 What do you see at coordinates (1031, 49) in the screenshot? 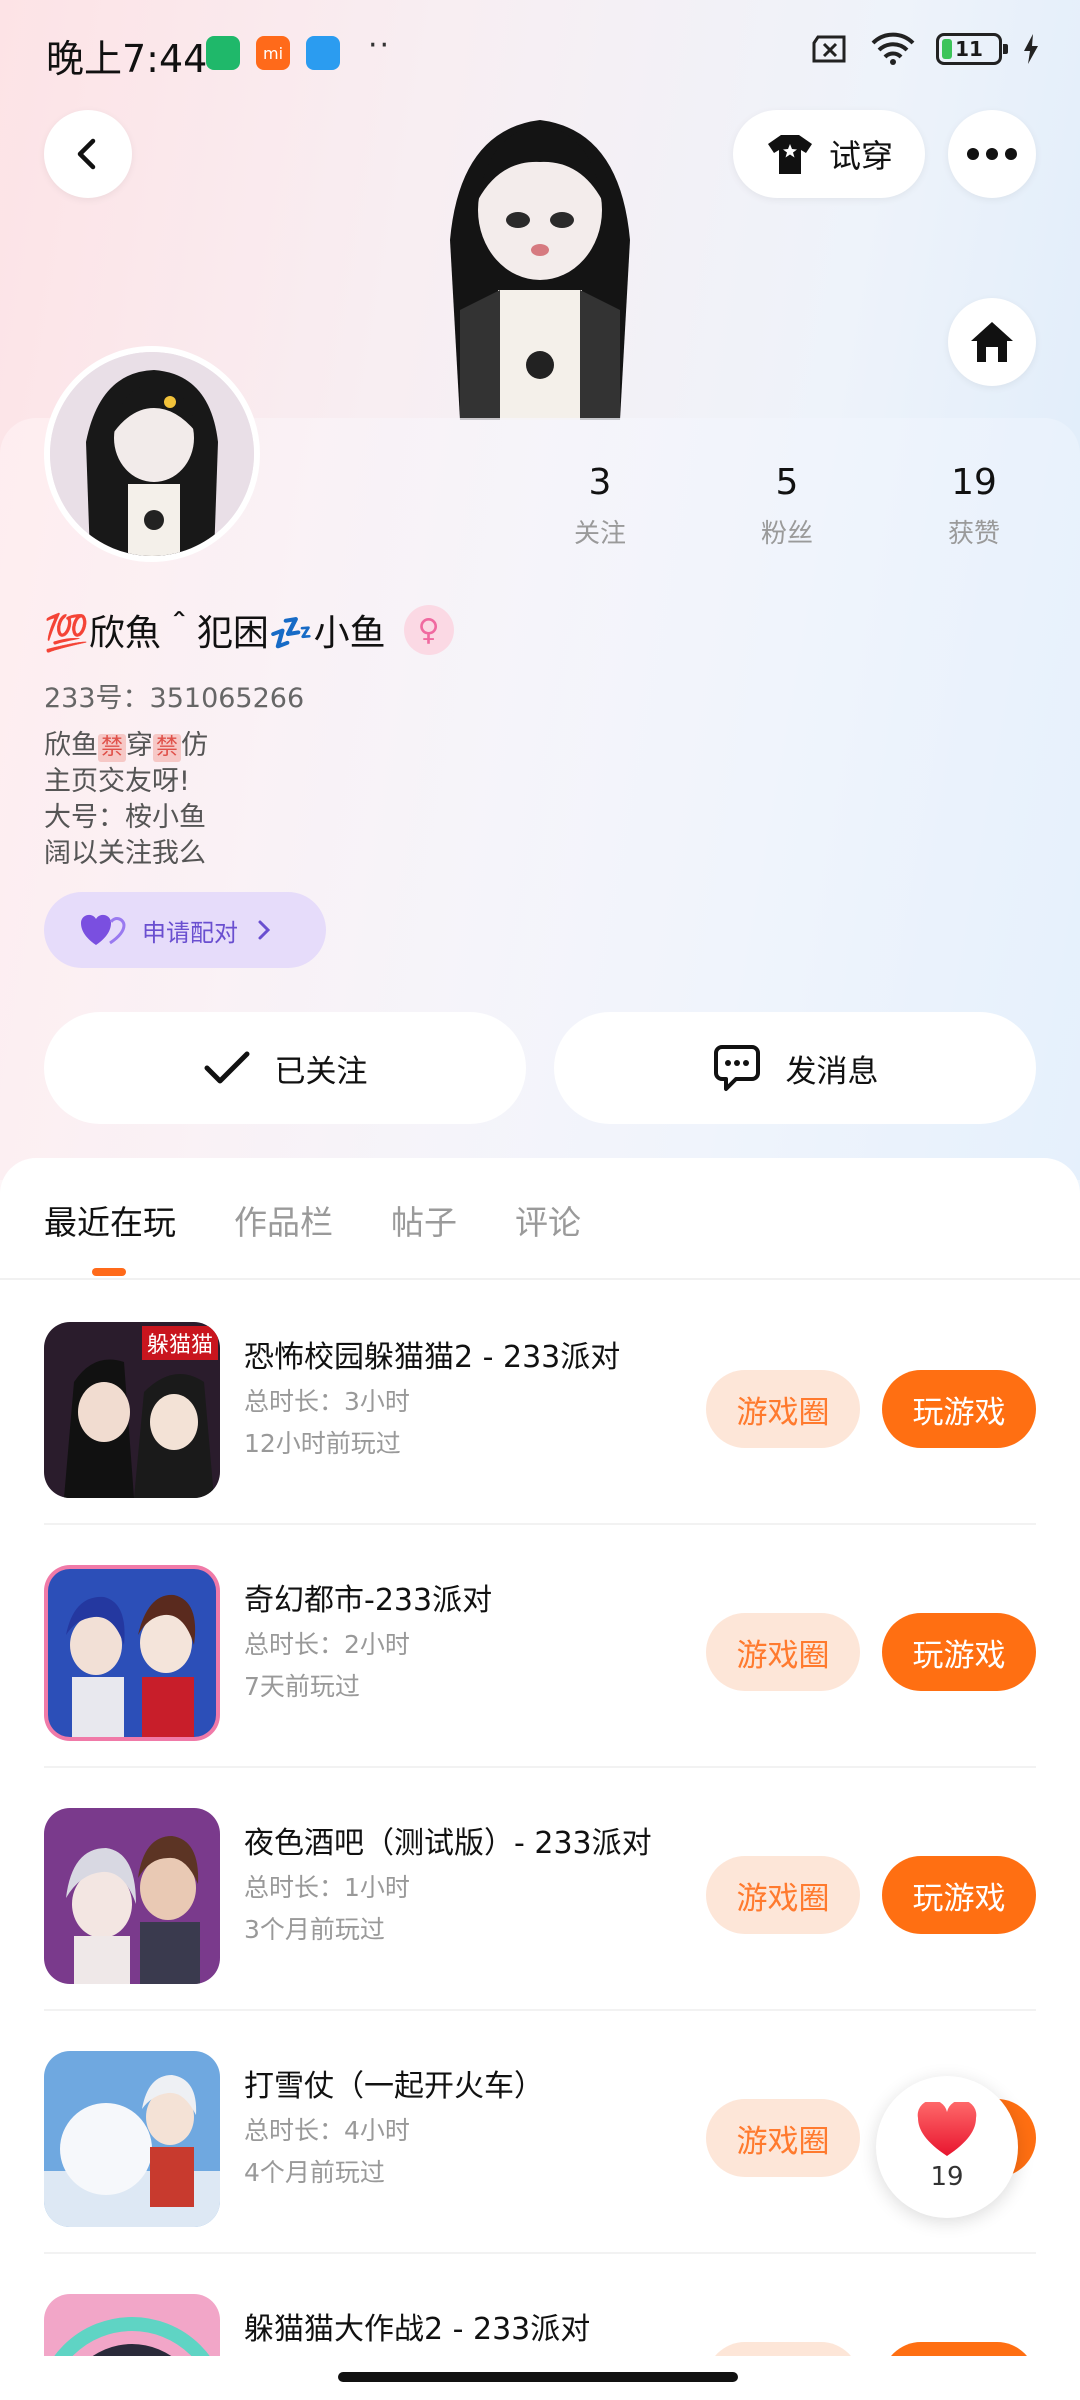
I see `charging-icon` at bounding box center [1031, 49].